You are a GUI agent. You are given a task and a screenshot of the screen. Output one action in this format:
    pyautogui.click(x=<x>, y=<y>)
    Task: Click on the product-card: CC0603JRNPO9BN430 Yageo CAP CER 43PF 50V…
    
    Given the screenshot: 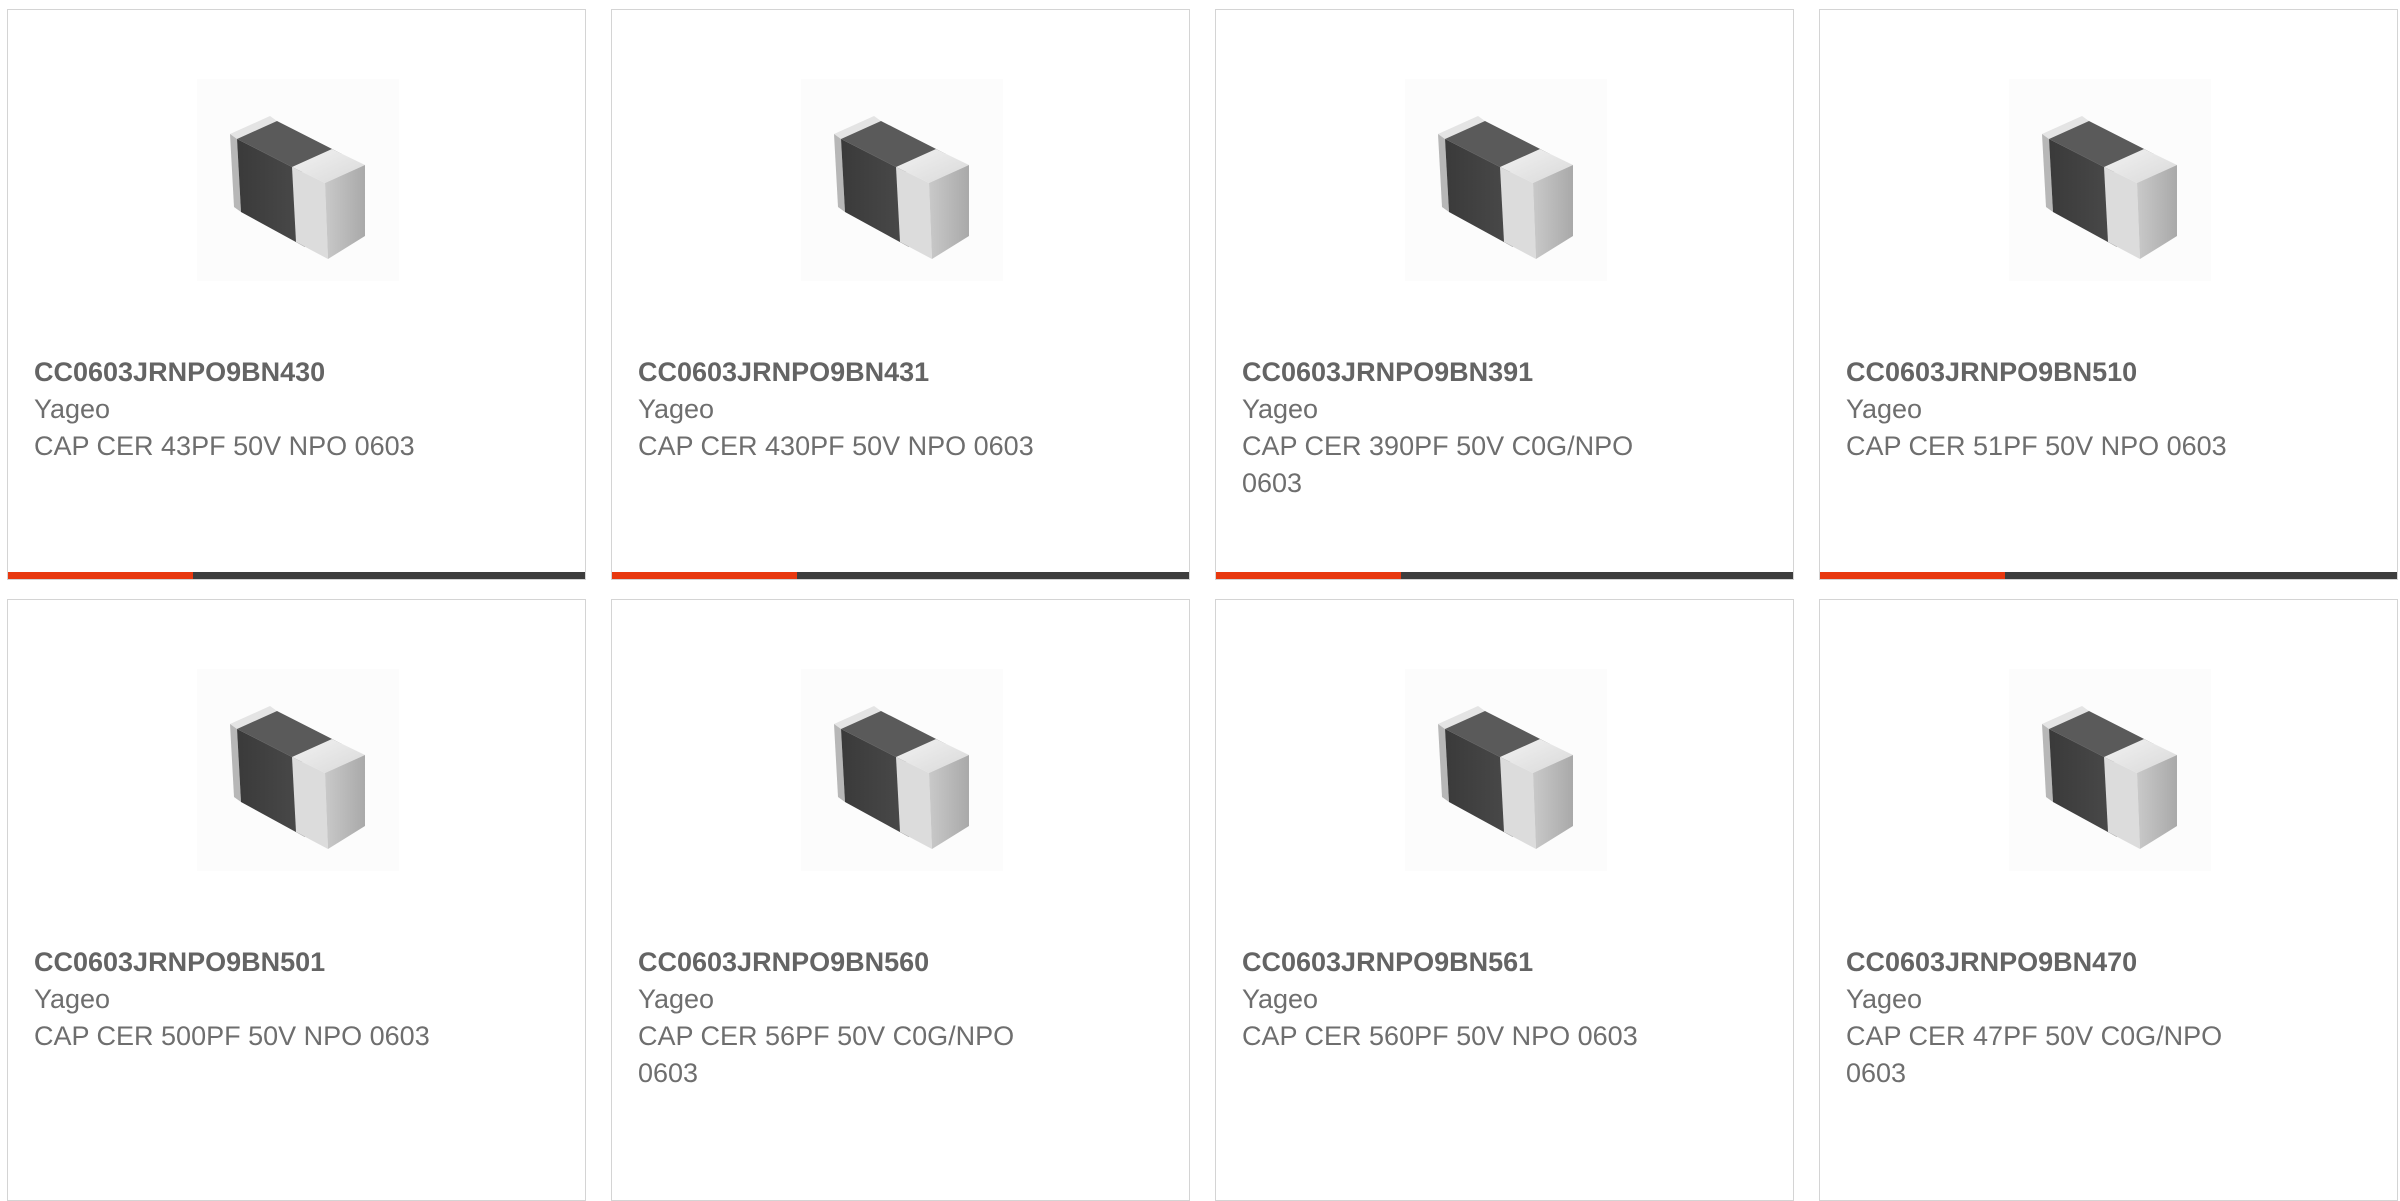 What is the action you would take?
    pyautogui.click(x=296, y=294)
    